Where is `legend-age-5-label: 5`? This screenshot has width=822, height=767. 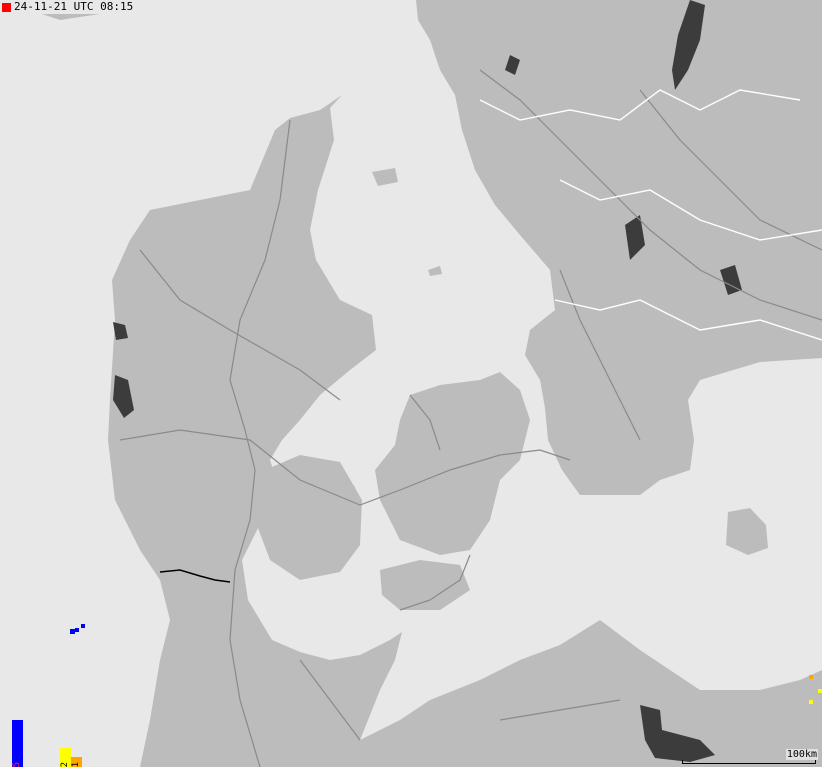 legend-age-5-label: 5 is located at coordinates (17, 764).